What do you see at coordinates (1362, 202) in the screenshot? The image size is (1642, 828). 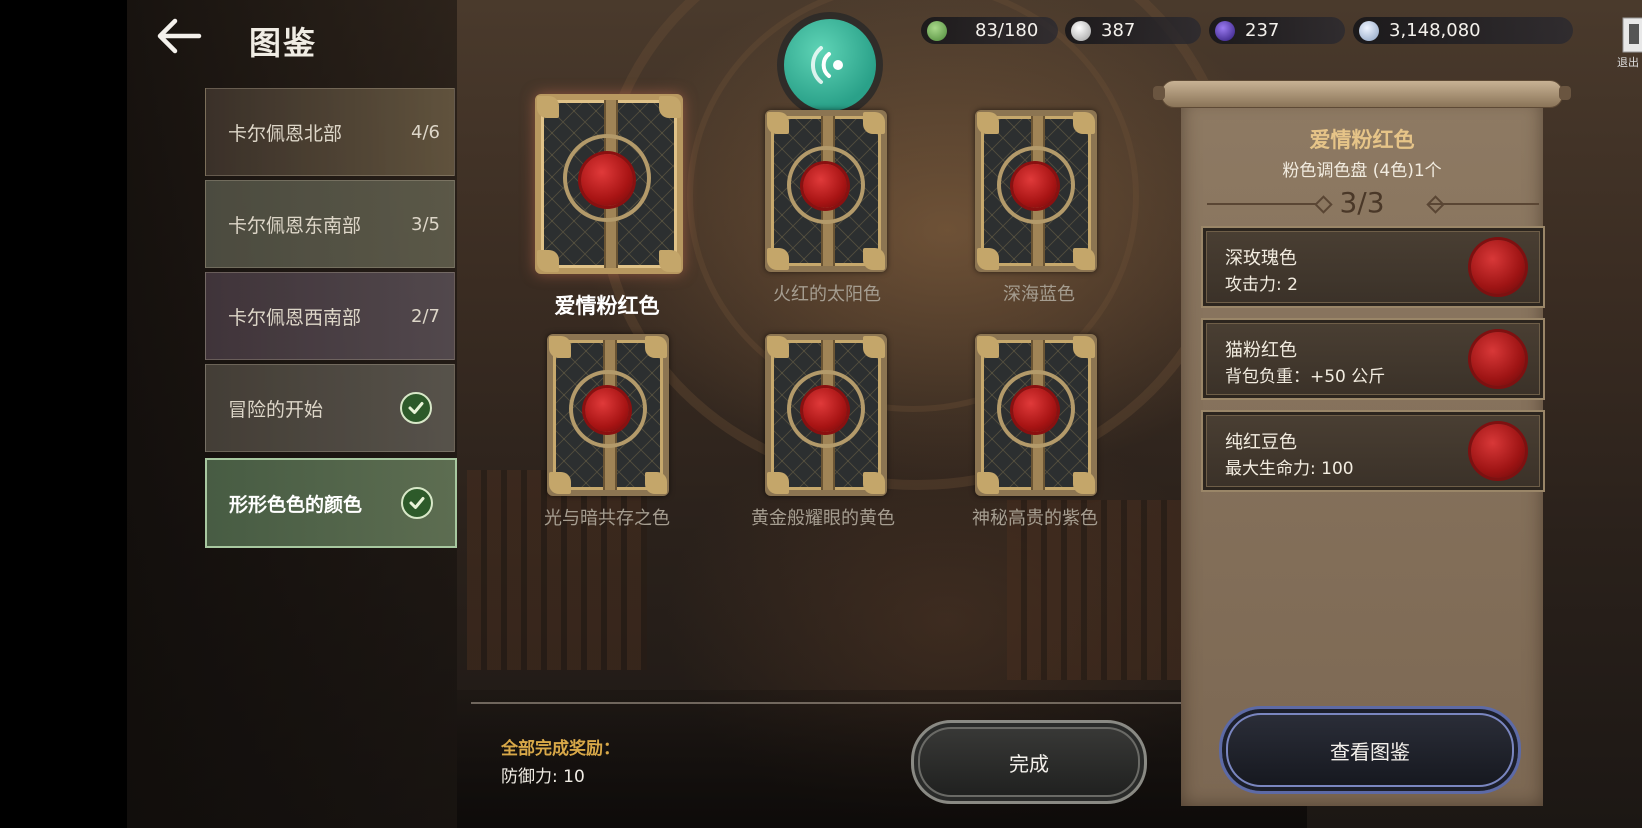 I see `detail-progress: 3/3` at bounding box center [1362, 202].